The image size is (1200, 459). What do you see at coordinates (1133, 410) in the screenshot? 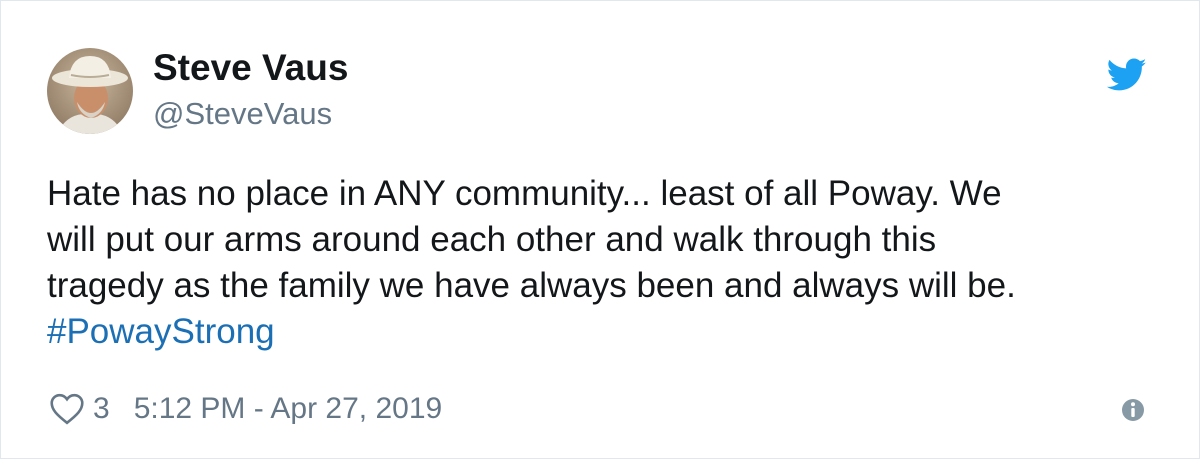
I see `info-icon` at bounding box center [1133, 410].